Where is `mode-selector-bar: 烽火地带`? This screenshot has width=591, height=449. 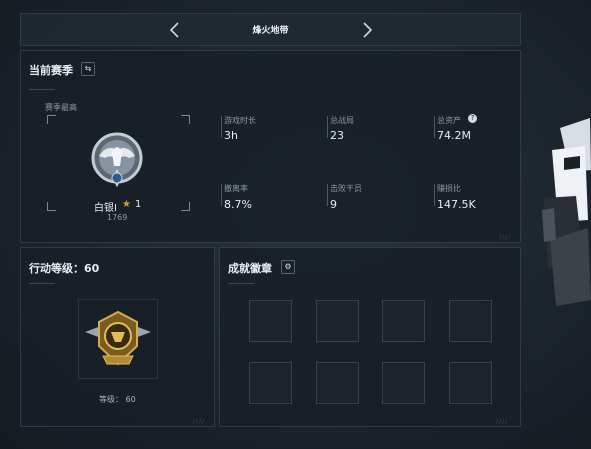 mode-selector-bar: 烽火地带 is located at coordinates (270, 29).